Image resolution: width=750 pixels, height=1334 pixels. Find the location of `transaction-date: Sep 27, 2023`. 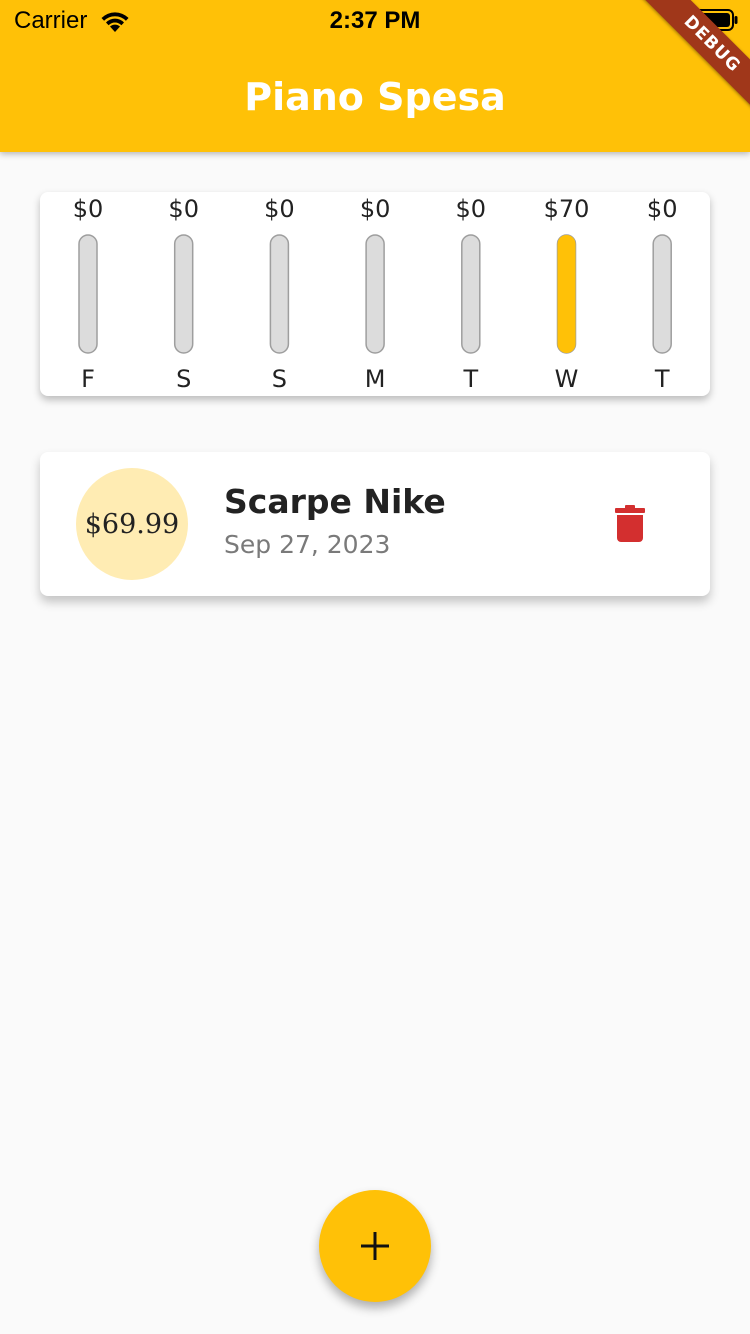

transaction-date: Sep 27, 2023 is located at coordinates (307, 544).